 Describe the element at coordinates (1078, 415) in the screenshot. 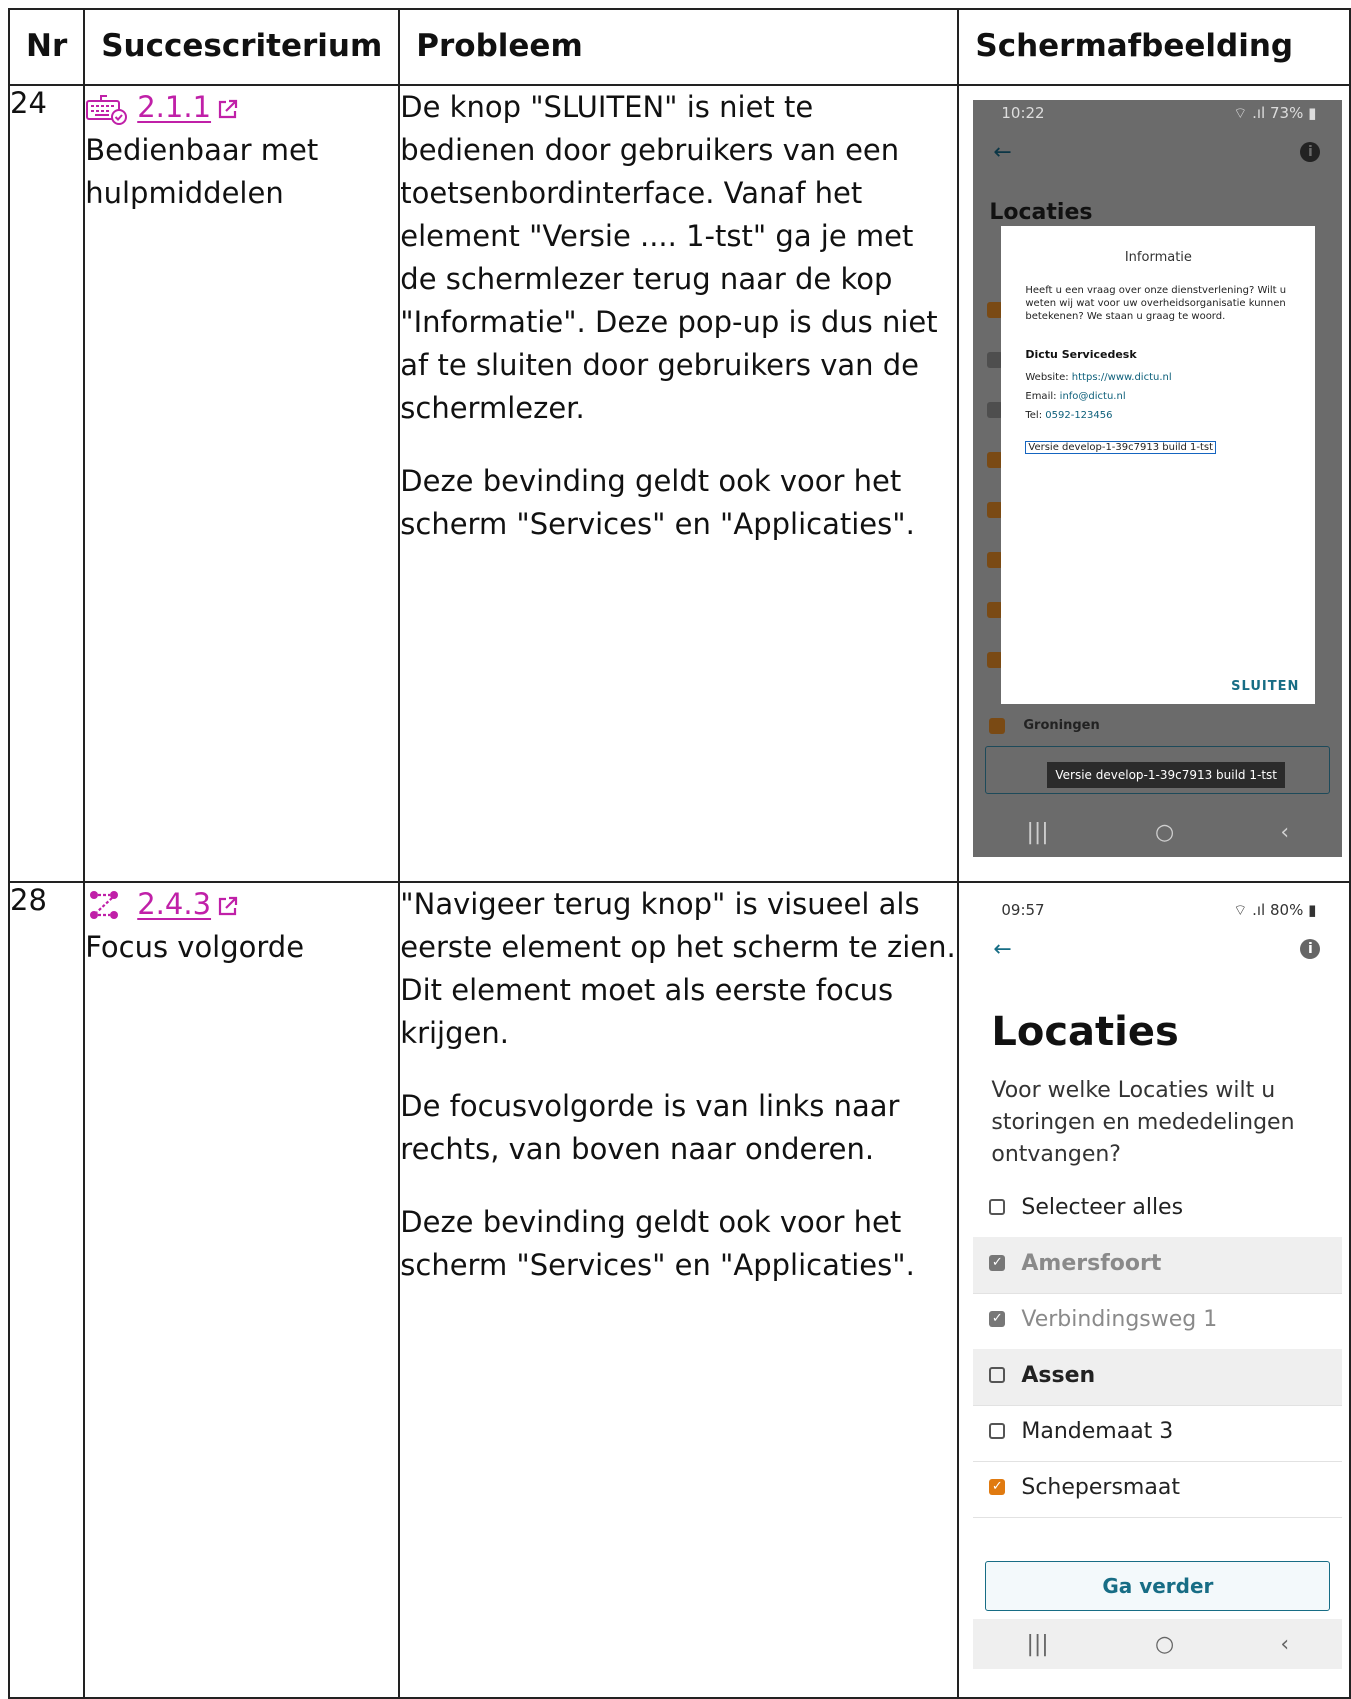

I see `tel-link: 0592-123456` at that location.